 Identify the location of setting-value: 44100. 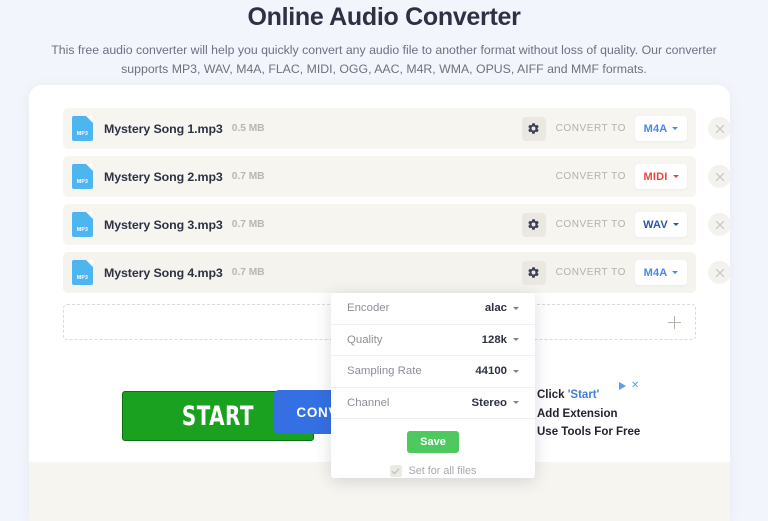
(491, 371).